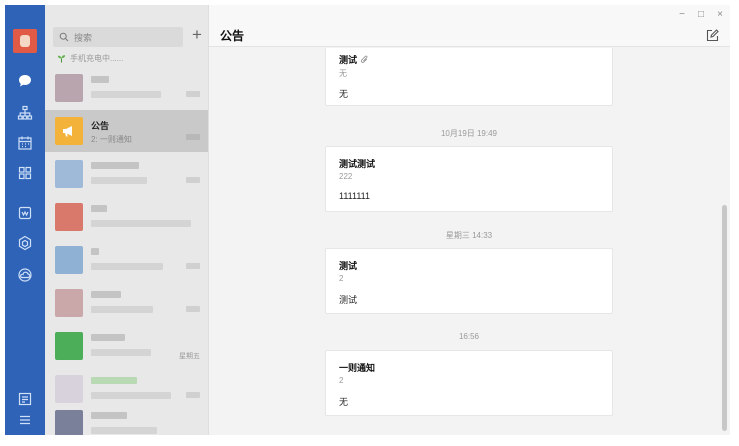  Describe the element at coordinates (469, 235) in the screenshot. I see `timestamp: 星期三 14:33` at that location.